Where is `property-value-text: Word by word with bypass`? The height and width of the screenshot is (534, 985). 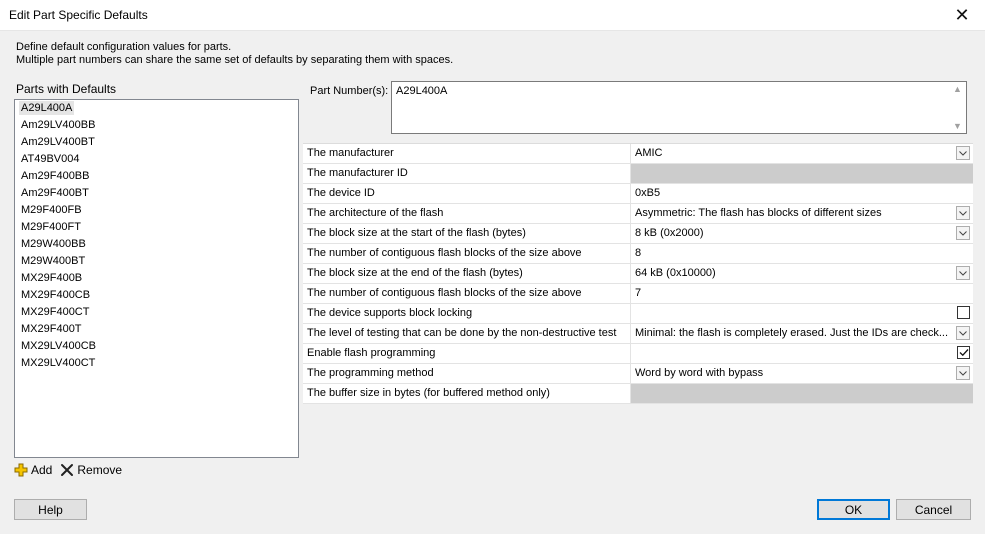 property-value-text: Word by word with bypass is located at coordinates (699, 373).